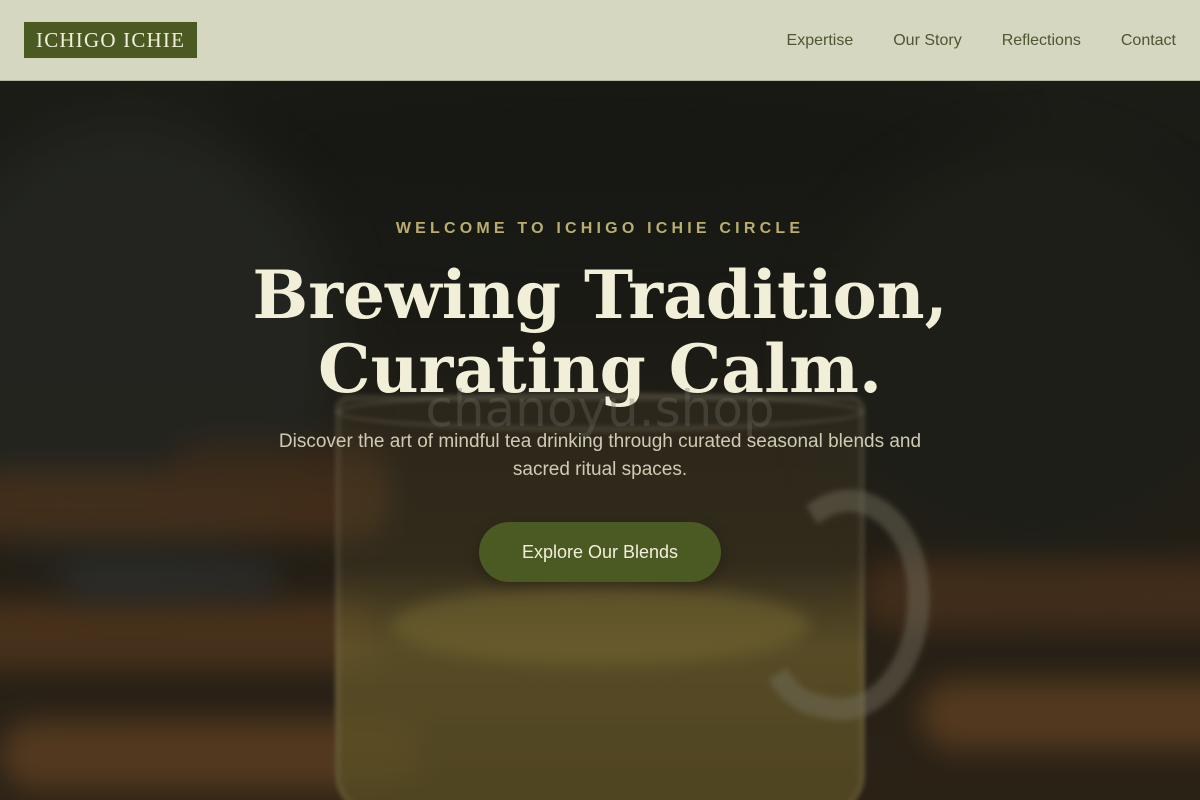 Image resolution: width=1200 pixels, height=800 pixels. I want to click on nav-link-our-story: Our Story, so click(927, 41).